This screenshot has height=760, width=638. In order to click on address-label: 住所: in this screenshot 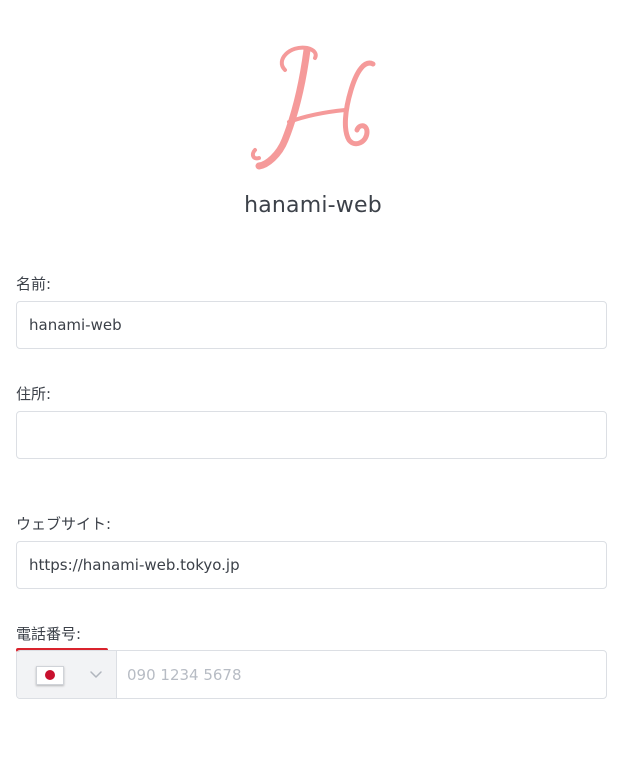, I will do `click(34, 394)`.